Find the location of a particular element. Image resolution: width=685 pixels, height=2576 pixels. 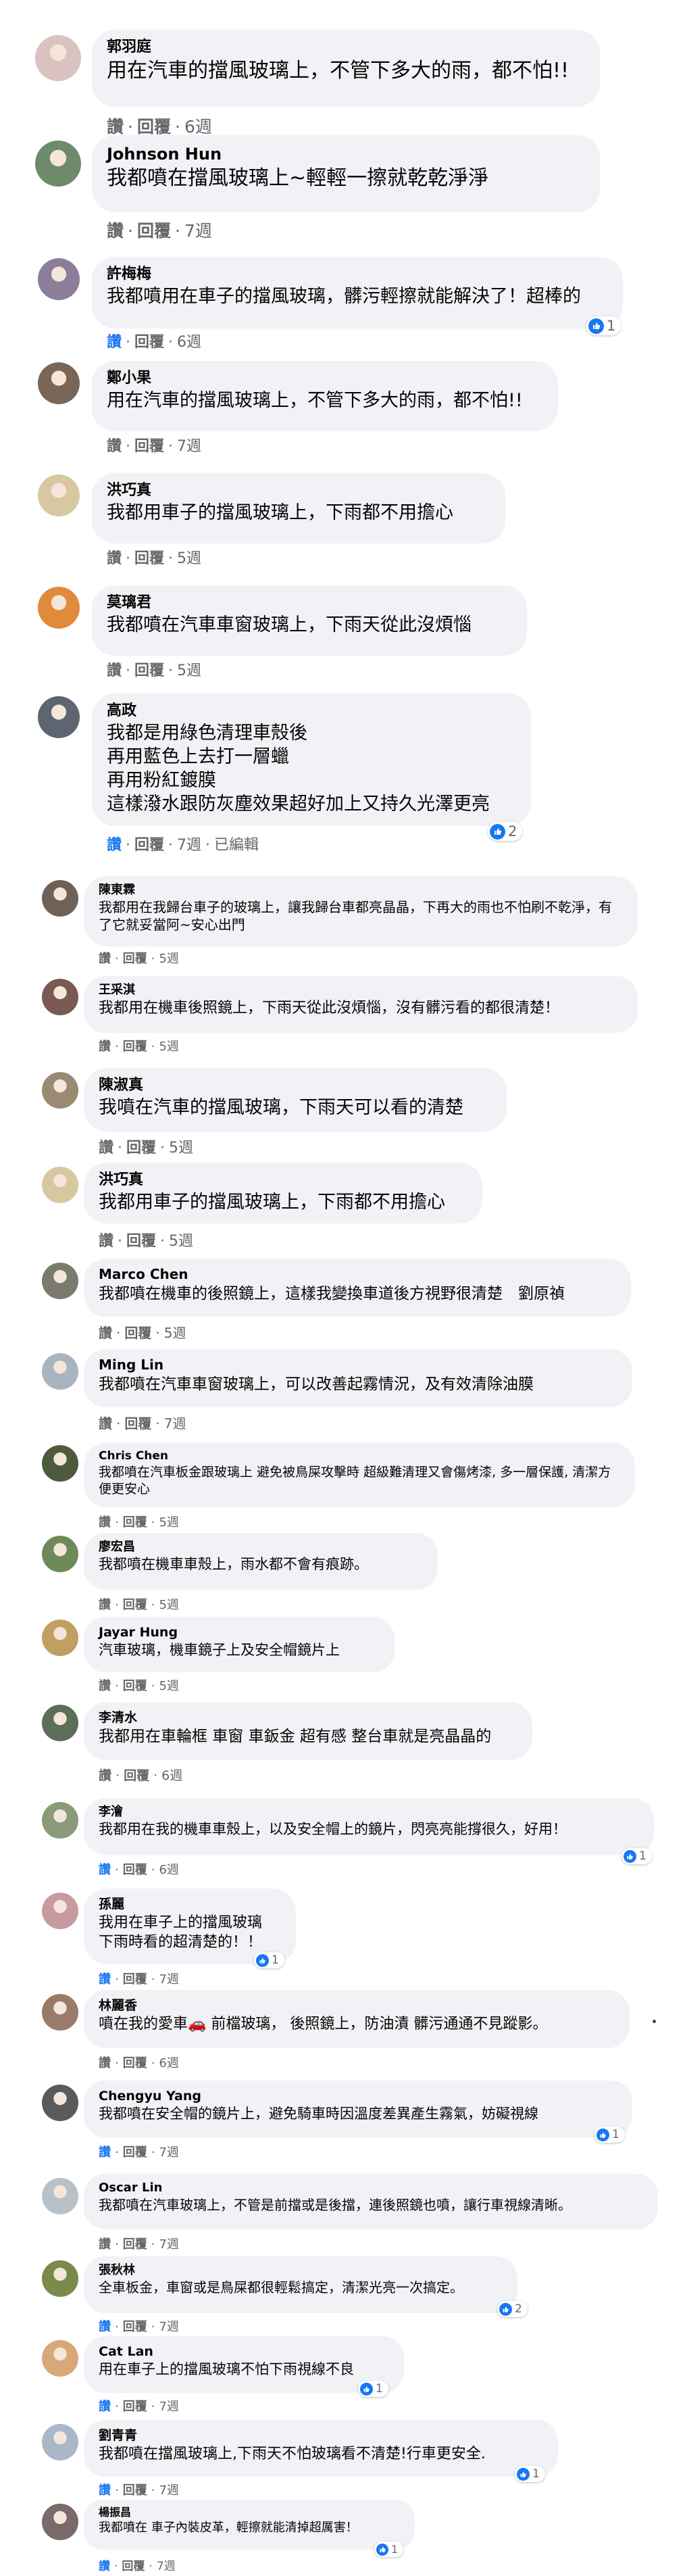

commenter-name: Chris Chen is located at coordinates (359, 1456).